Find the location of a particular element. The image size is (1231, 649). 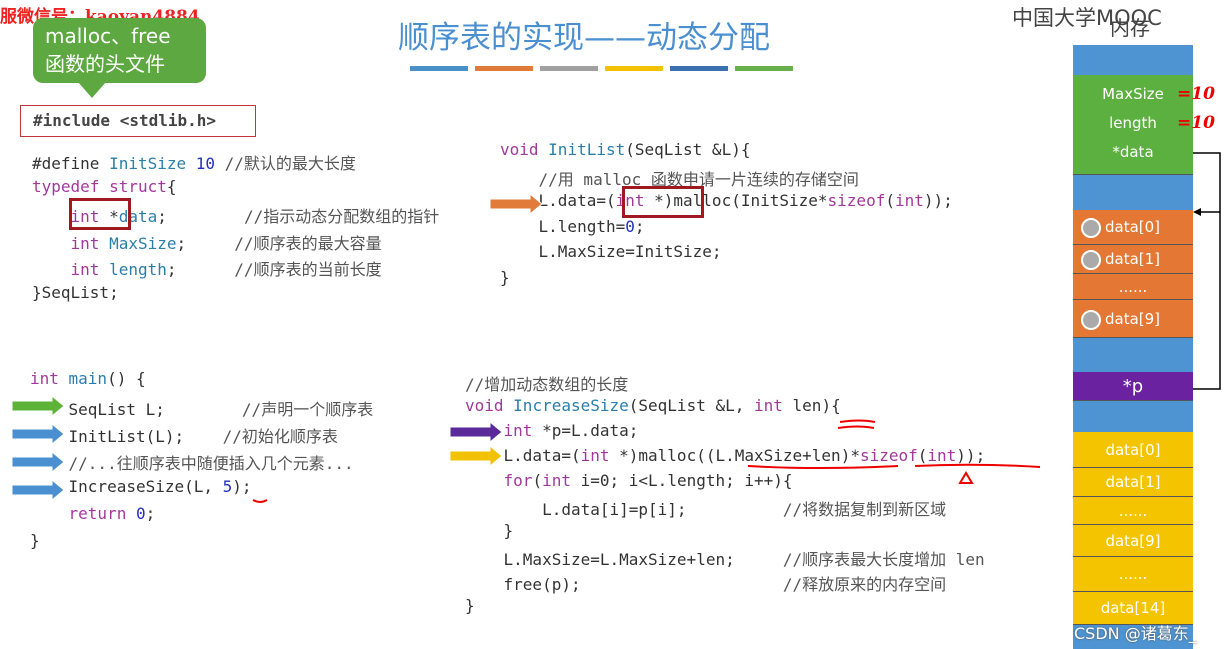

memory-new-cell: data[1] is located at coordinates (1133, 482).